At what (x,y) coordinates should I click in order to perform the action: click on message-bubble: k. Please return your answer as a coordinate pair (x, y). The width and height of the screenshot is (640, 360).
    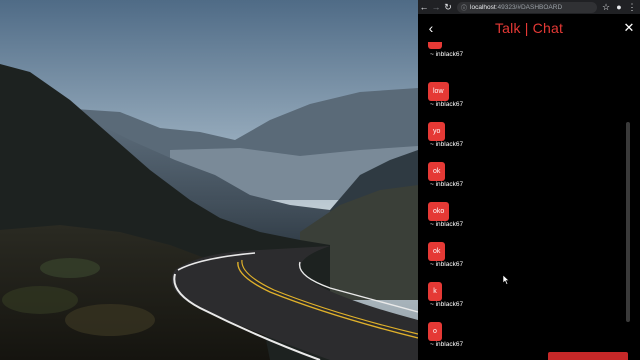
    Looking at the image, I should click on (435, 291).